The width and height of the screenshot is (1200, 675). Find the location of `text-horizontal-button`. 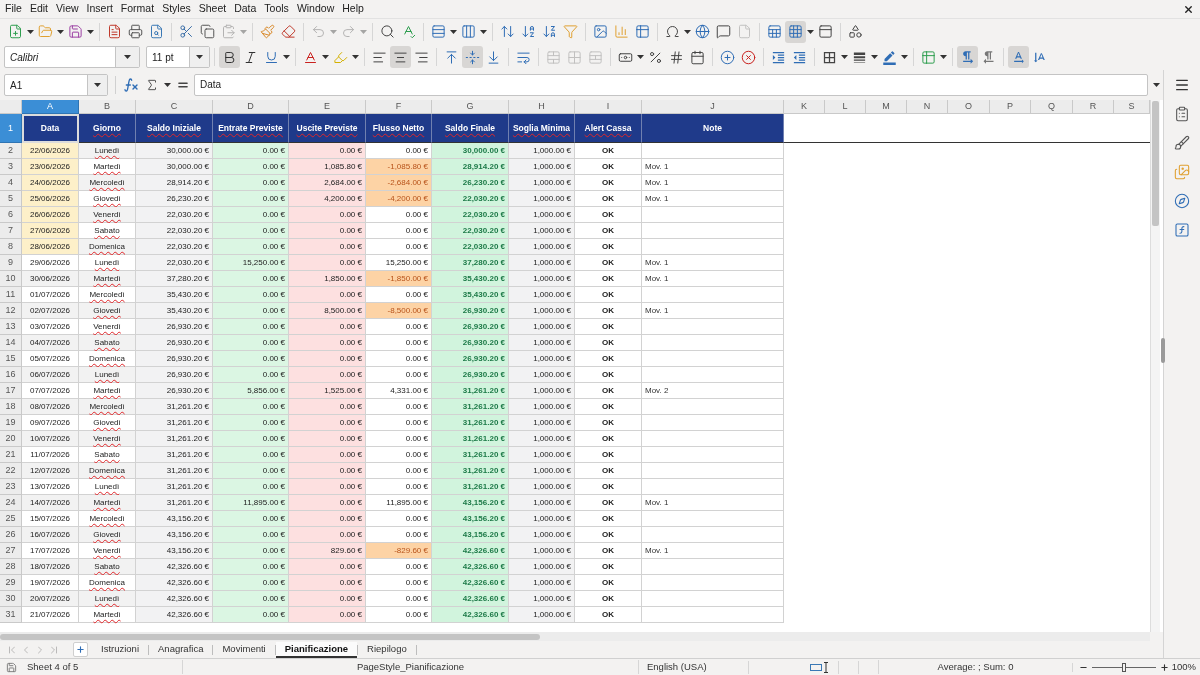

text-horizontal-button is located at coordinates (1018, 57).